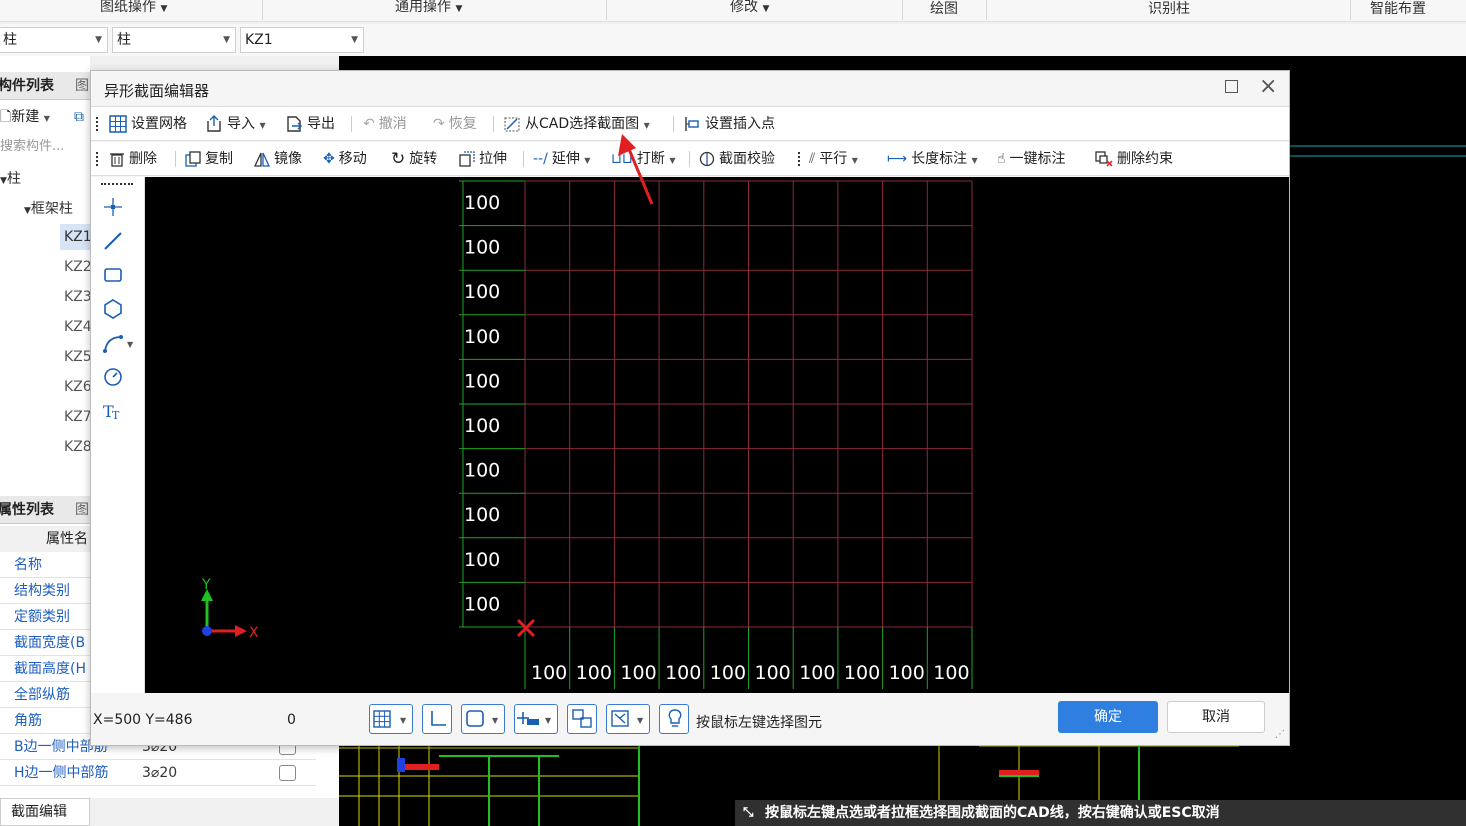 The height and width of the screenshot is (826, 1466). I want to click on type-select: 柱 ▼, so click(174, 40).